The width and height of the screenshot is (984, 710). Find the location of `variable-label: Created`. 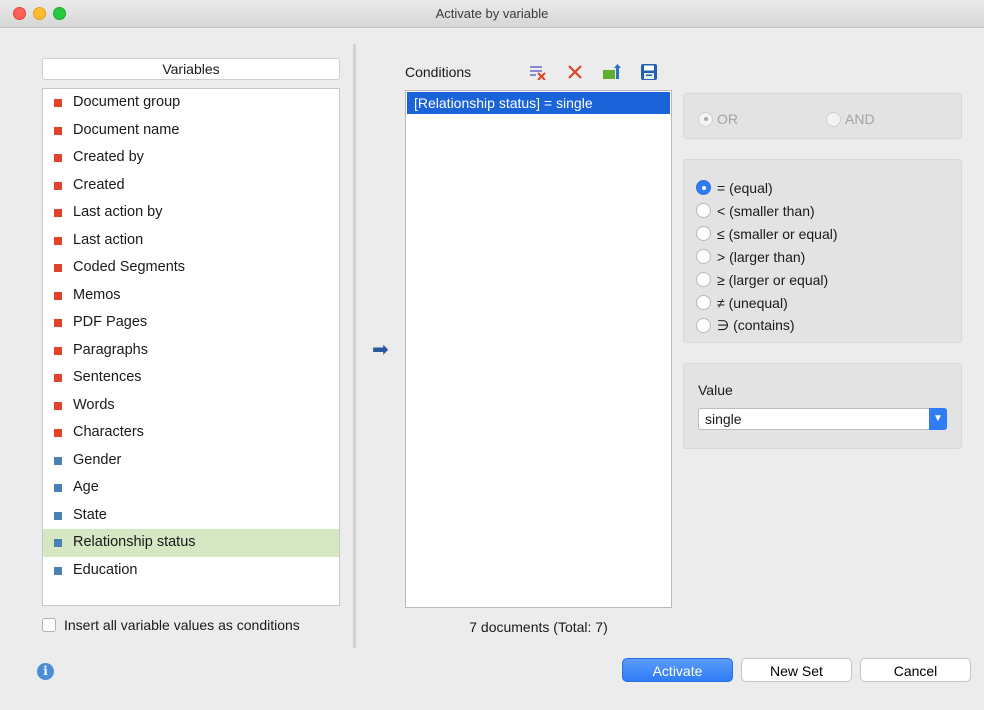

variable-label: Created is located at coordinates (99, 184).